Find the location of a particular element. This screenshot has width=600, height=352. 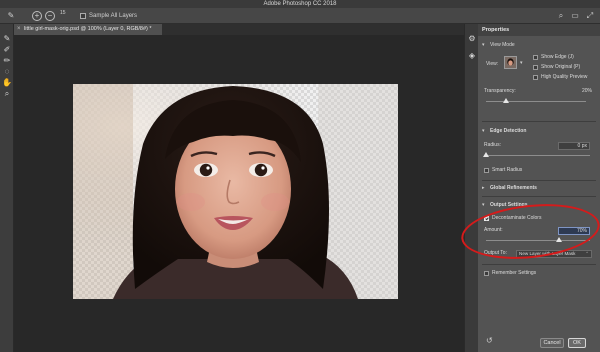

view-mode-label: View Mode is located at coordinates (502, 45).